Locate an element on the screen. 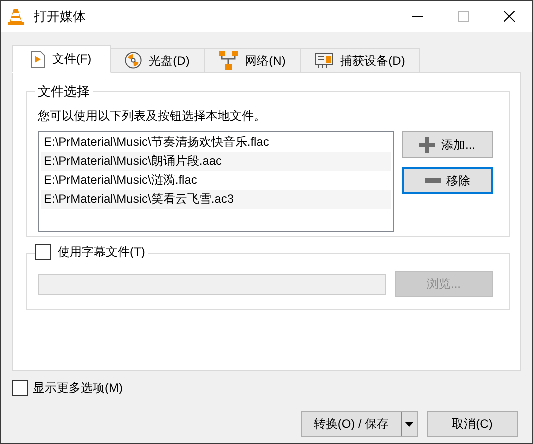 This screenshot has width=533, height=444. minus-icon is located at coordinates (432, 180).